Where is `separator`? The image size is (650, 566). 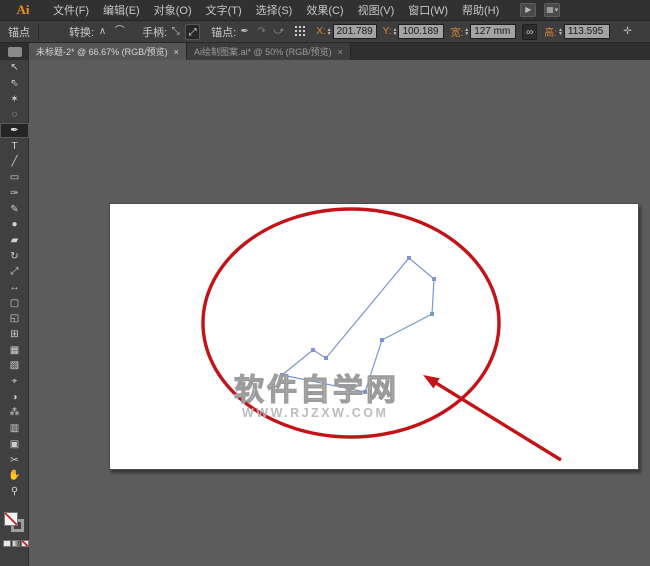 separator is located at coordinates (38, 31).